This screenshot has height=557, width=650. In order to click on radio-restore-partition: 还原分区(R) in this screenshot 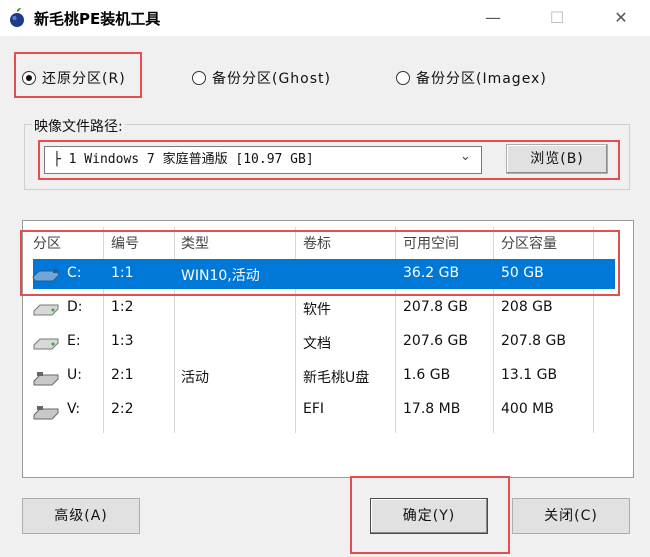, I will do `click(74, 78)`.